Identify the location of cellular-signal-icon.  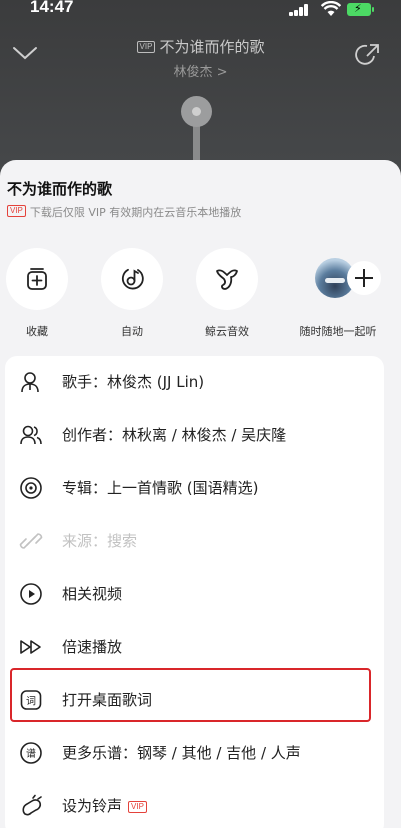
(299, 10).